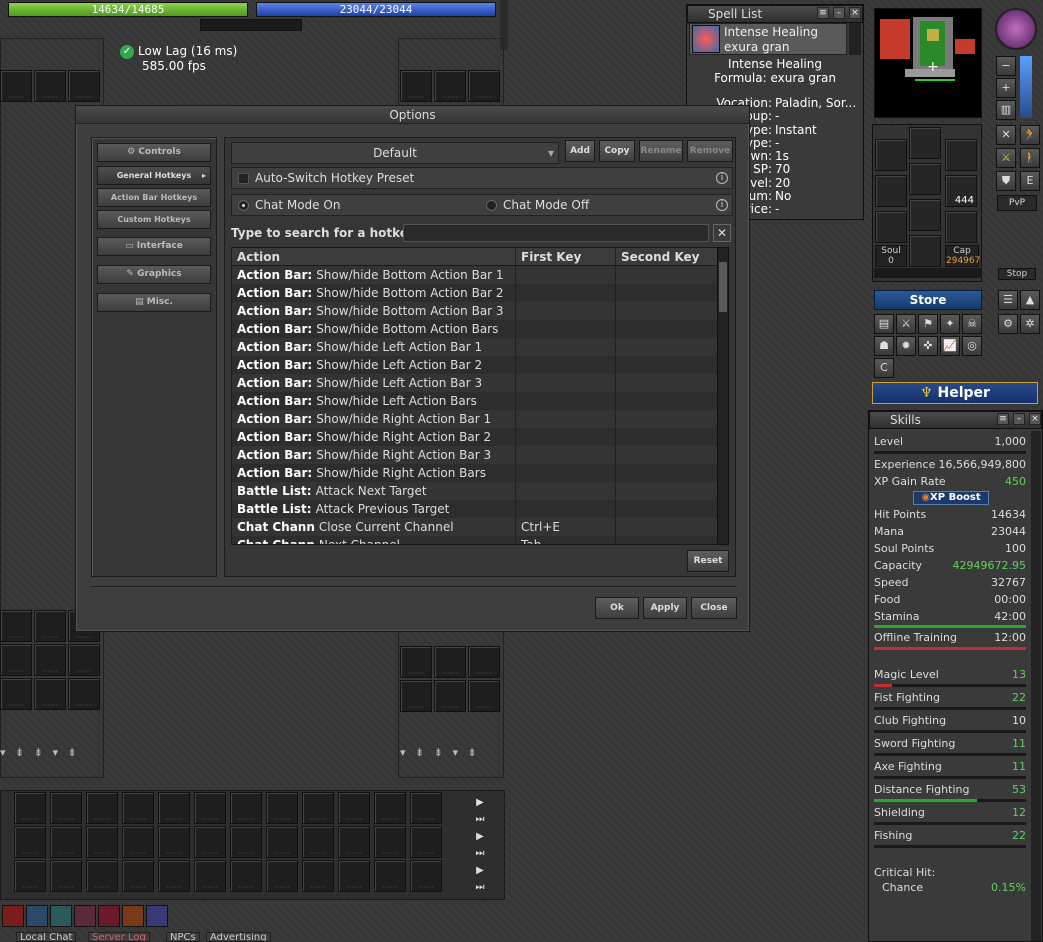  Describe the element at coordinates (855, 39) in the screenshot. I see `spell-list-scrollbar` at that location.